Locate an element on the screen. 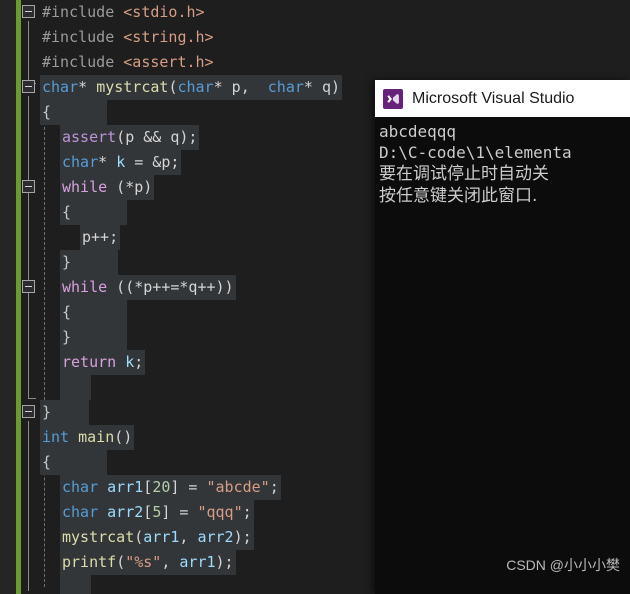 This screenshot has height=594, width=630. code-line-text: return k; is located at coordinates (103, 362).